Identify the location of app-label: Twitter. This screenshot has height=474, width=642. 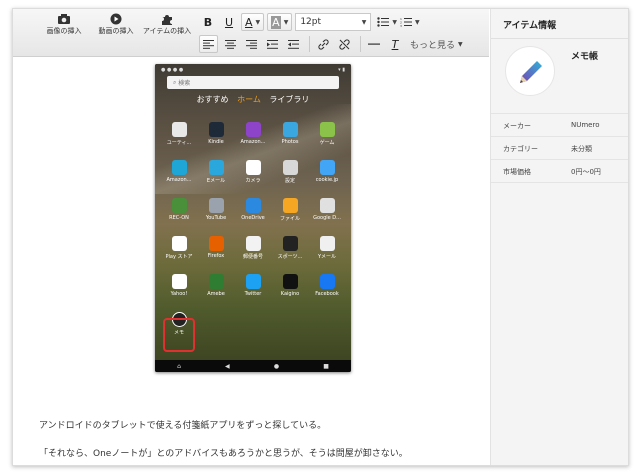
(253, 294).